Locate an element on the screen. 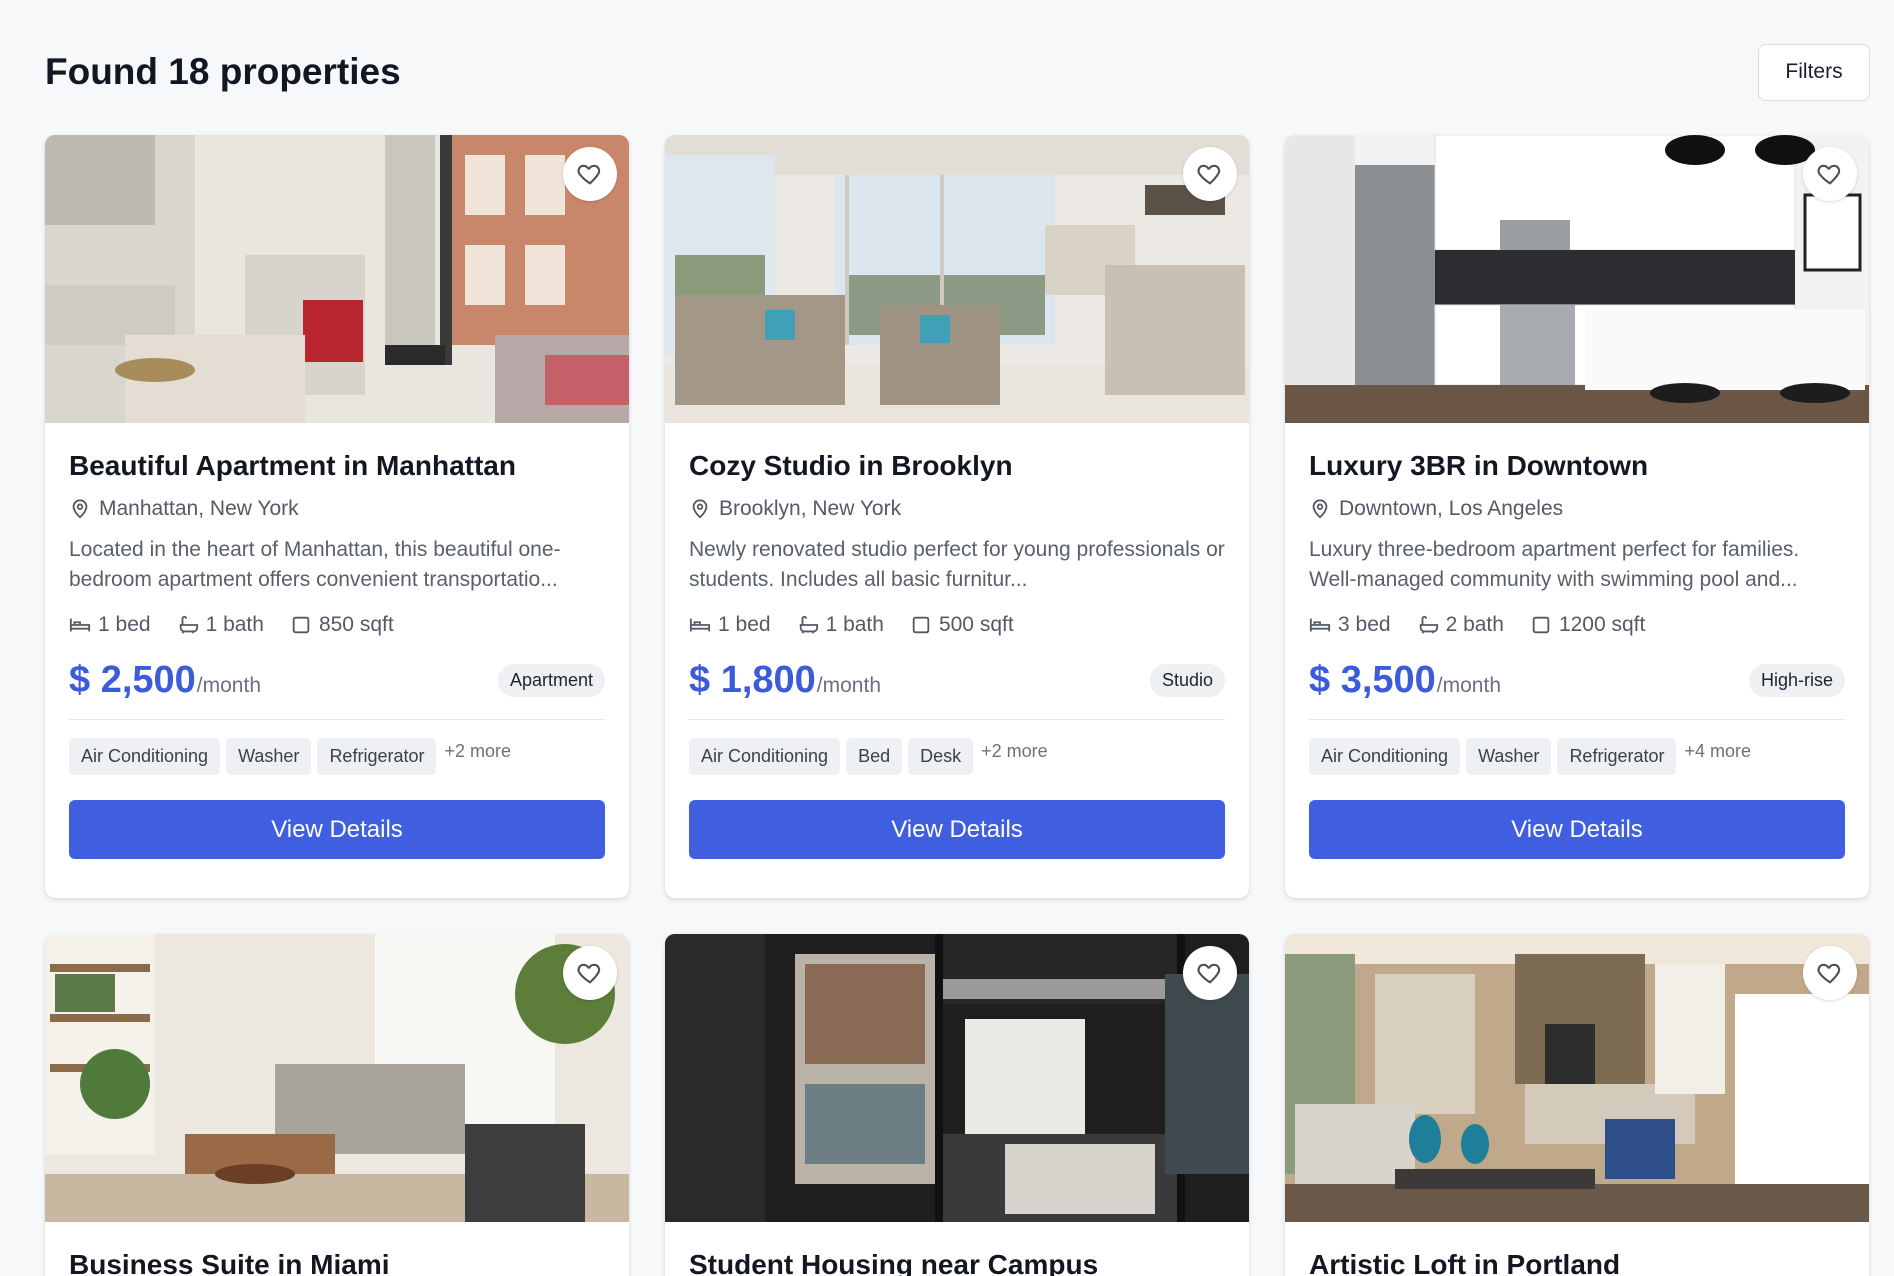  results-header: Found 18 properties Filters is located at coordinates (957, 72).